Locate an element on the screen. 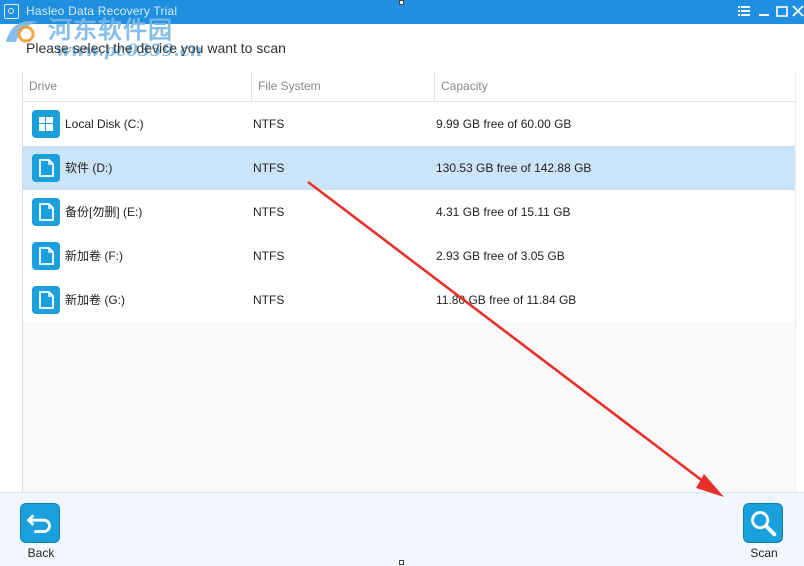  scan-button: Scan is located at coordinates (764, 533).